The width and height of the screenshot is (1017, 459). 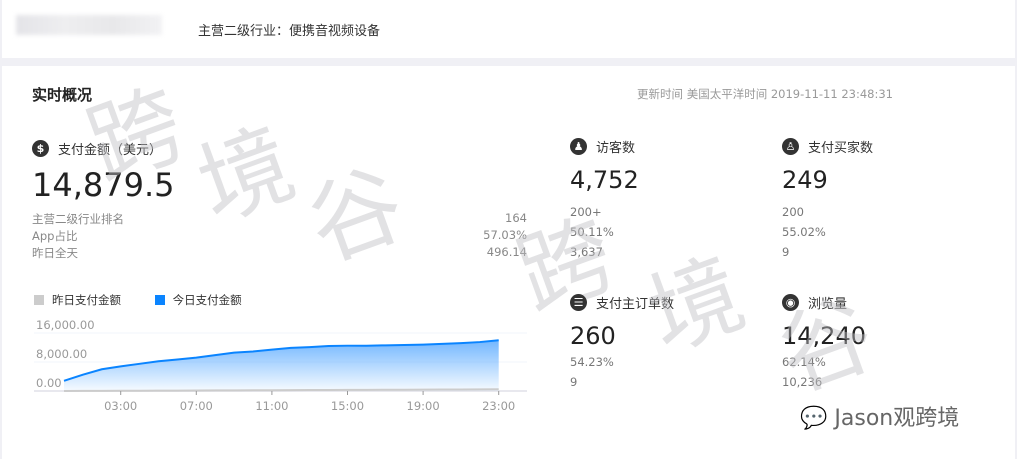 What do you see at coordinates (593, 336) in the screenshot?
I see `metric-value: 260` at bounding box center [593, 336].